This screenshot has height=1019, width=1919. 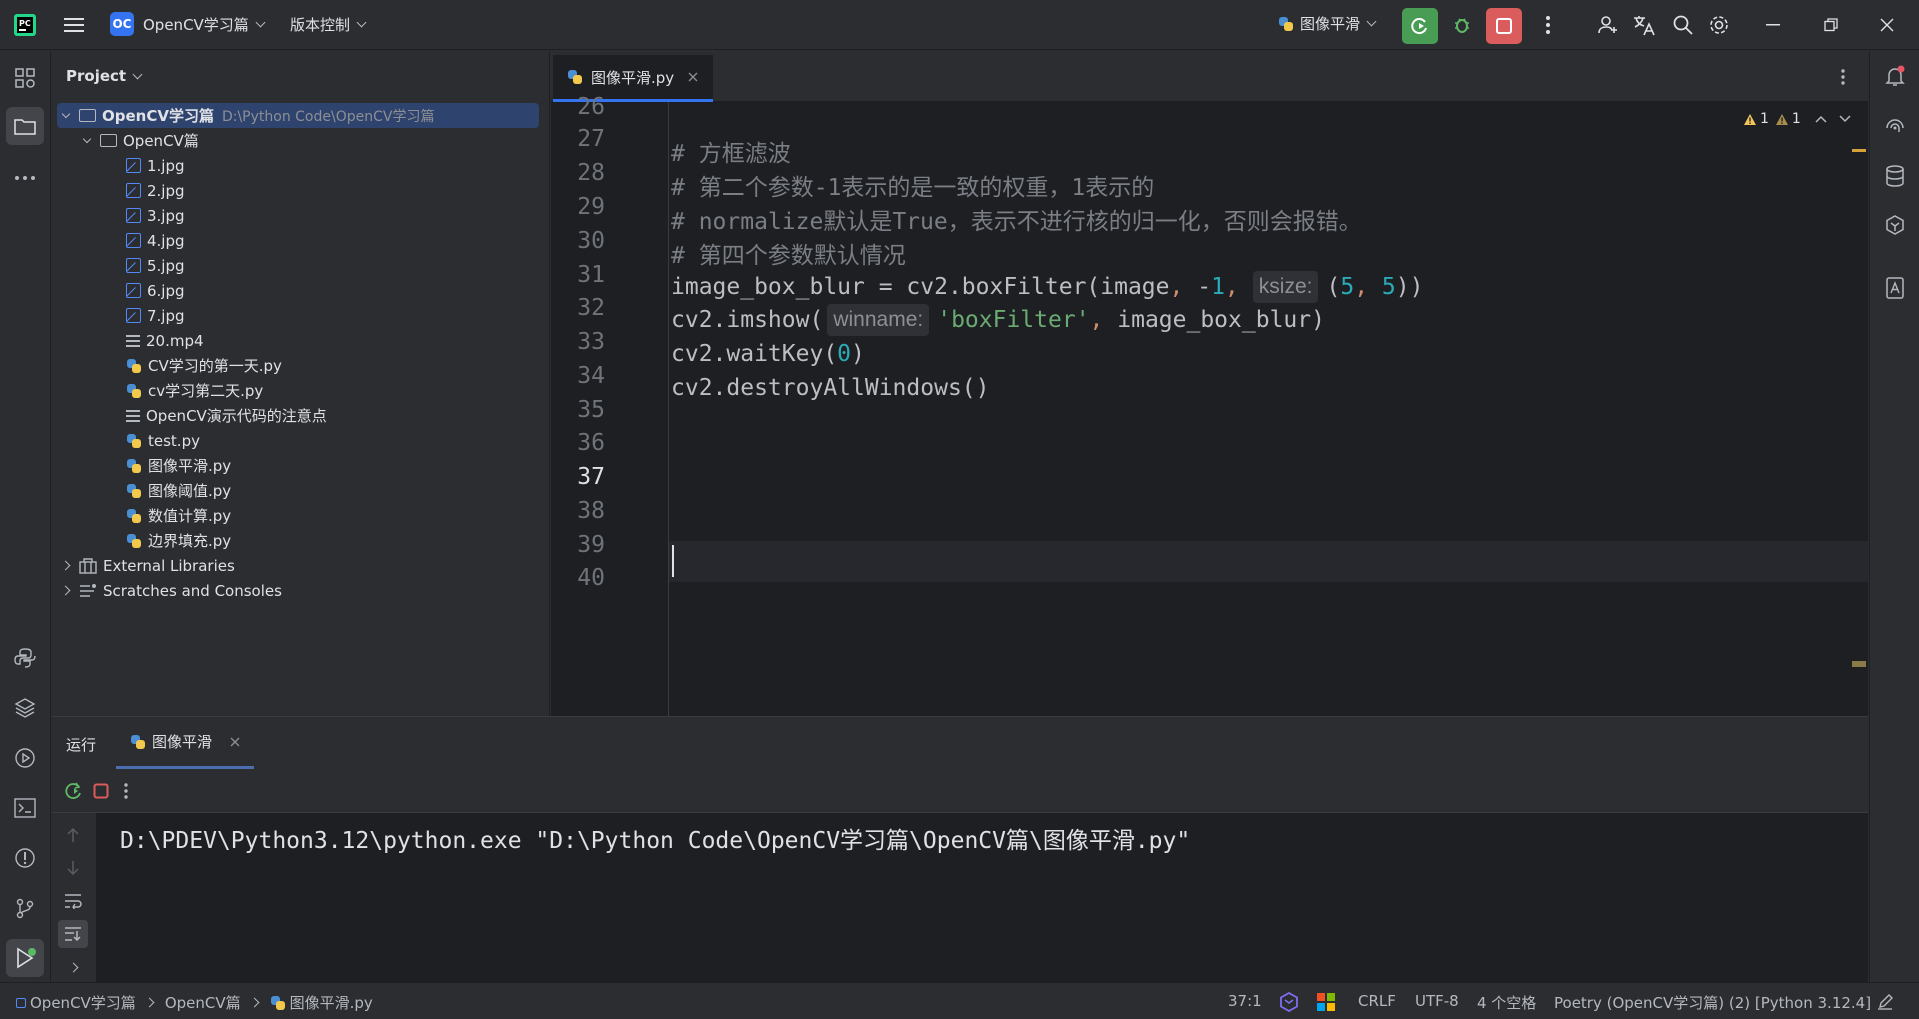 I want to click on tree-root: OpenCV学习篇 D:\Python Code\OpenCV学习篇, so click(x=298, y=115).